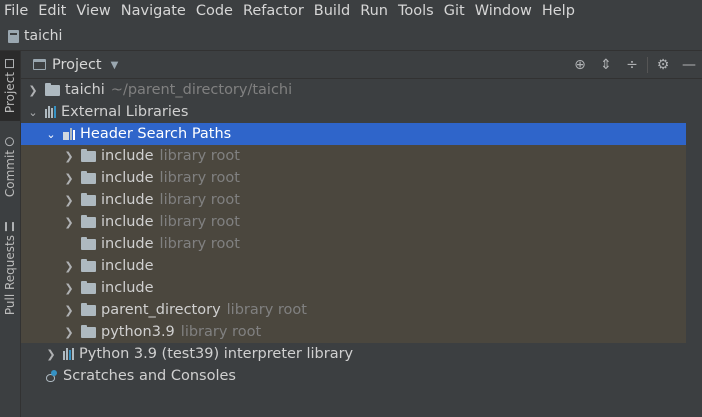  What do you see at coordinates (214, 11) in the screenshot?
I see `menu-code: Code` at bounding box center [214, 11].